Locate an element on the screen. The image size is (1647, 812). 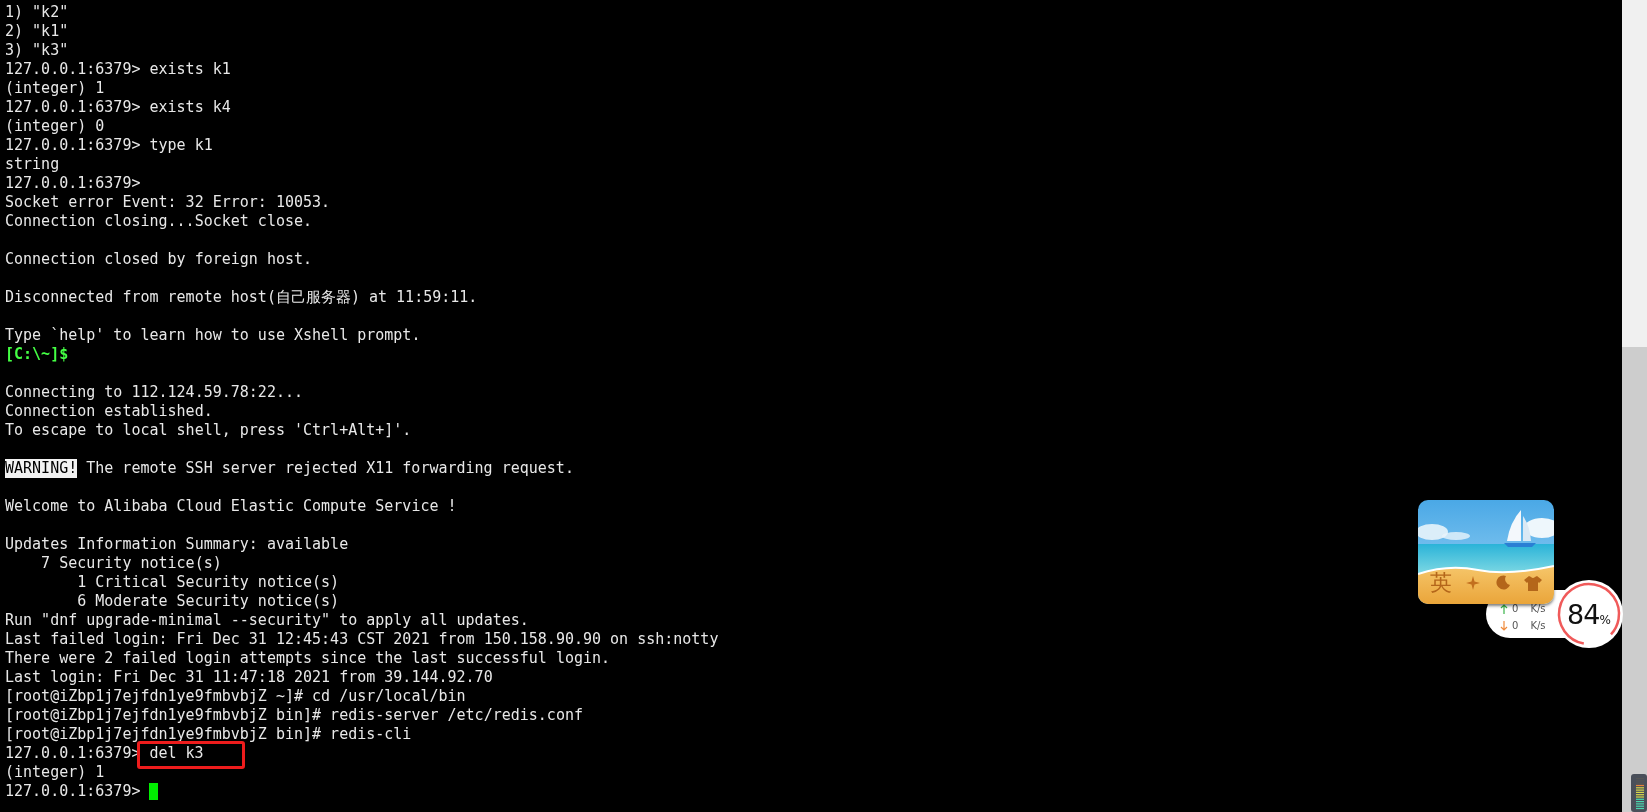
cursor is located at coordinates (154, 791).